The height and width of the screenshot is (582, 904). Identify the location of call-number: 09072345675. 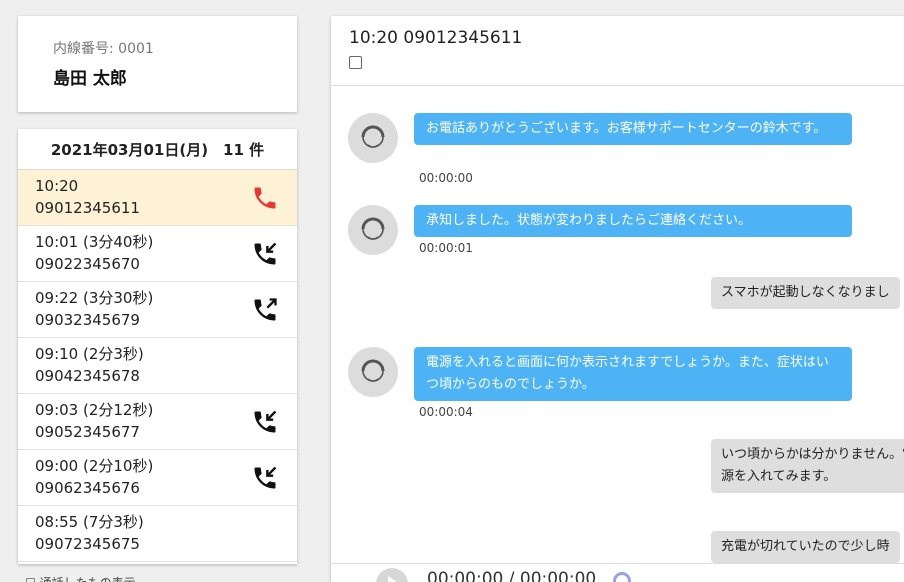
(87, 544).